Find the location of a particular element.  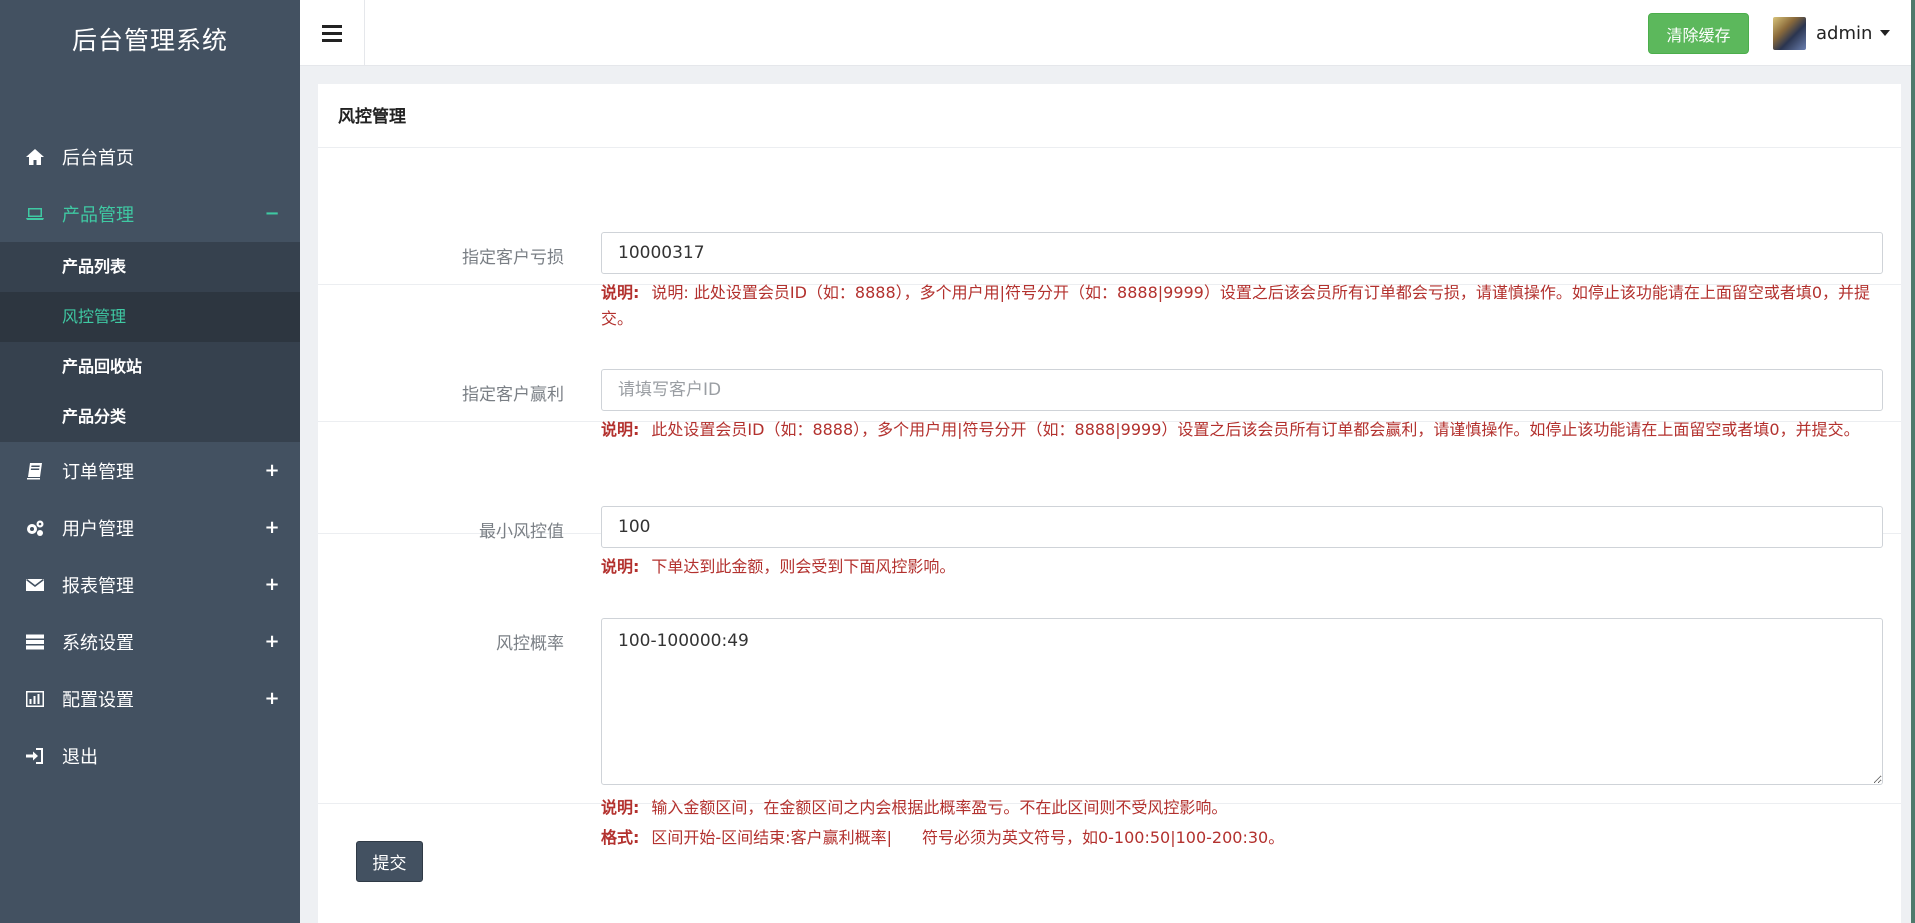

page-title: 风控管理 is located at coordinates (1109, 116).